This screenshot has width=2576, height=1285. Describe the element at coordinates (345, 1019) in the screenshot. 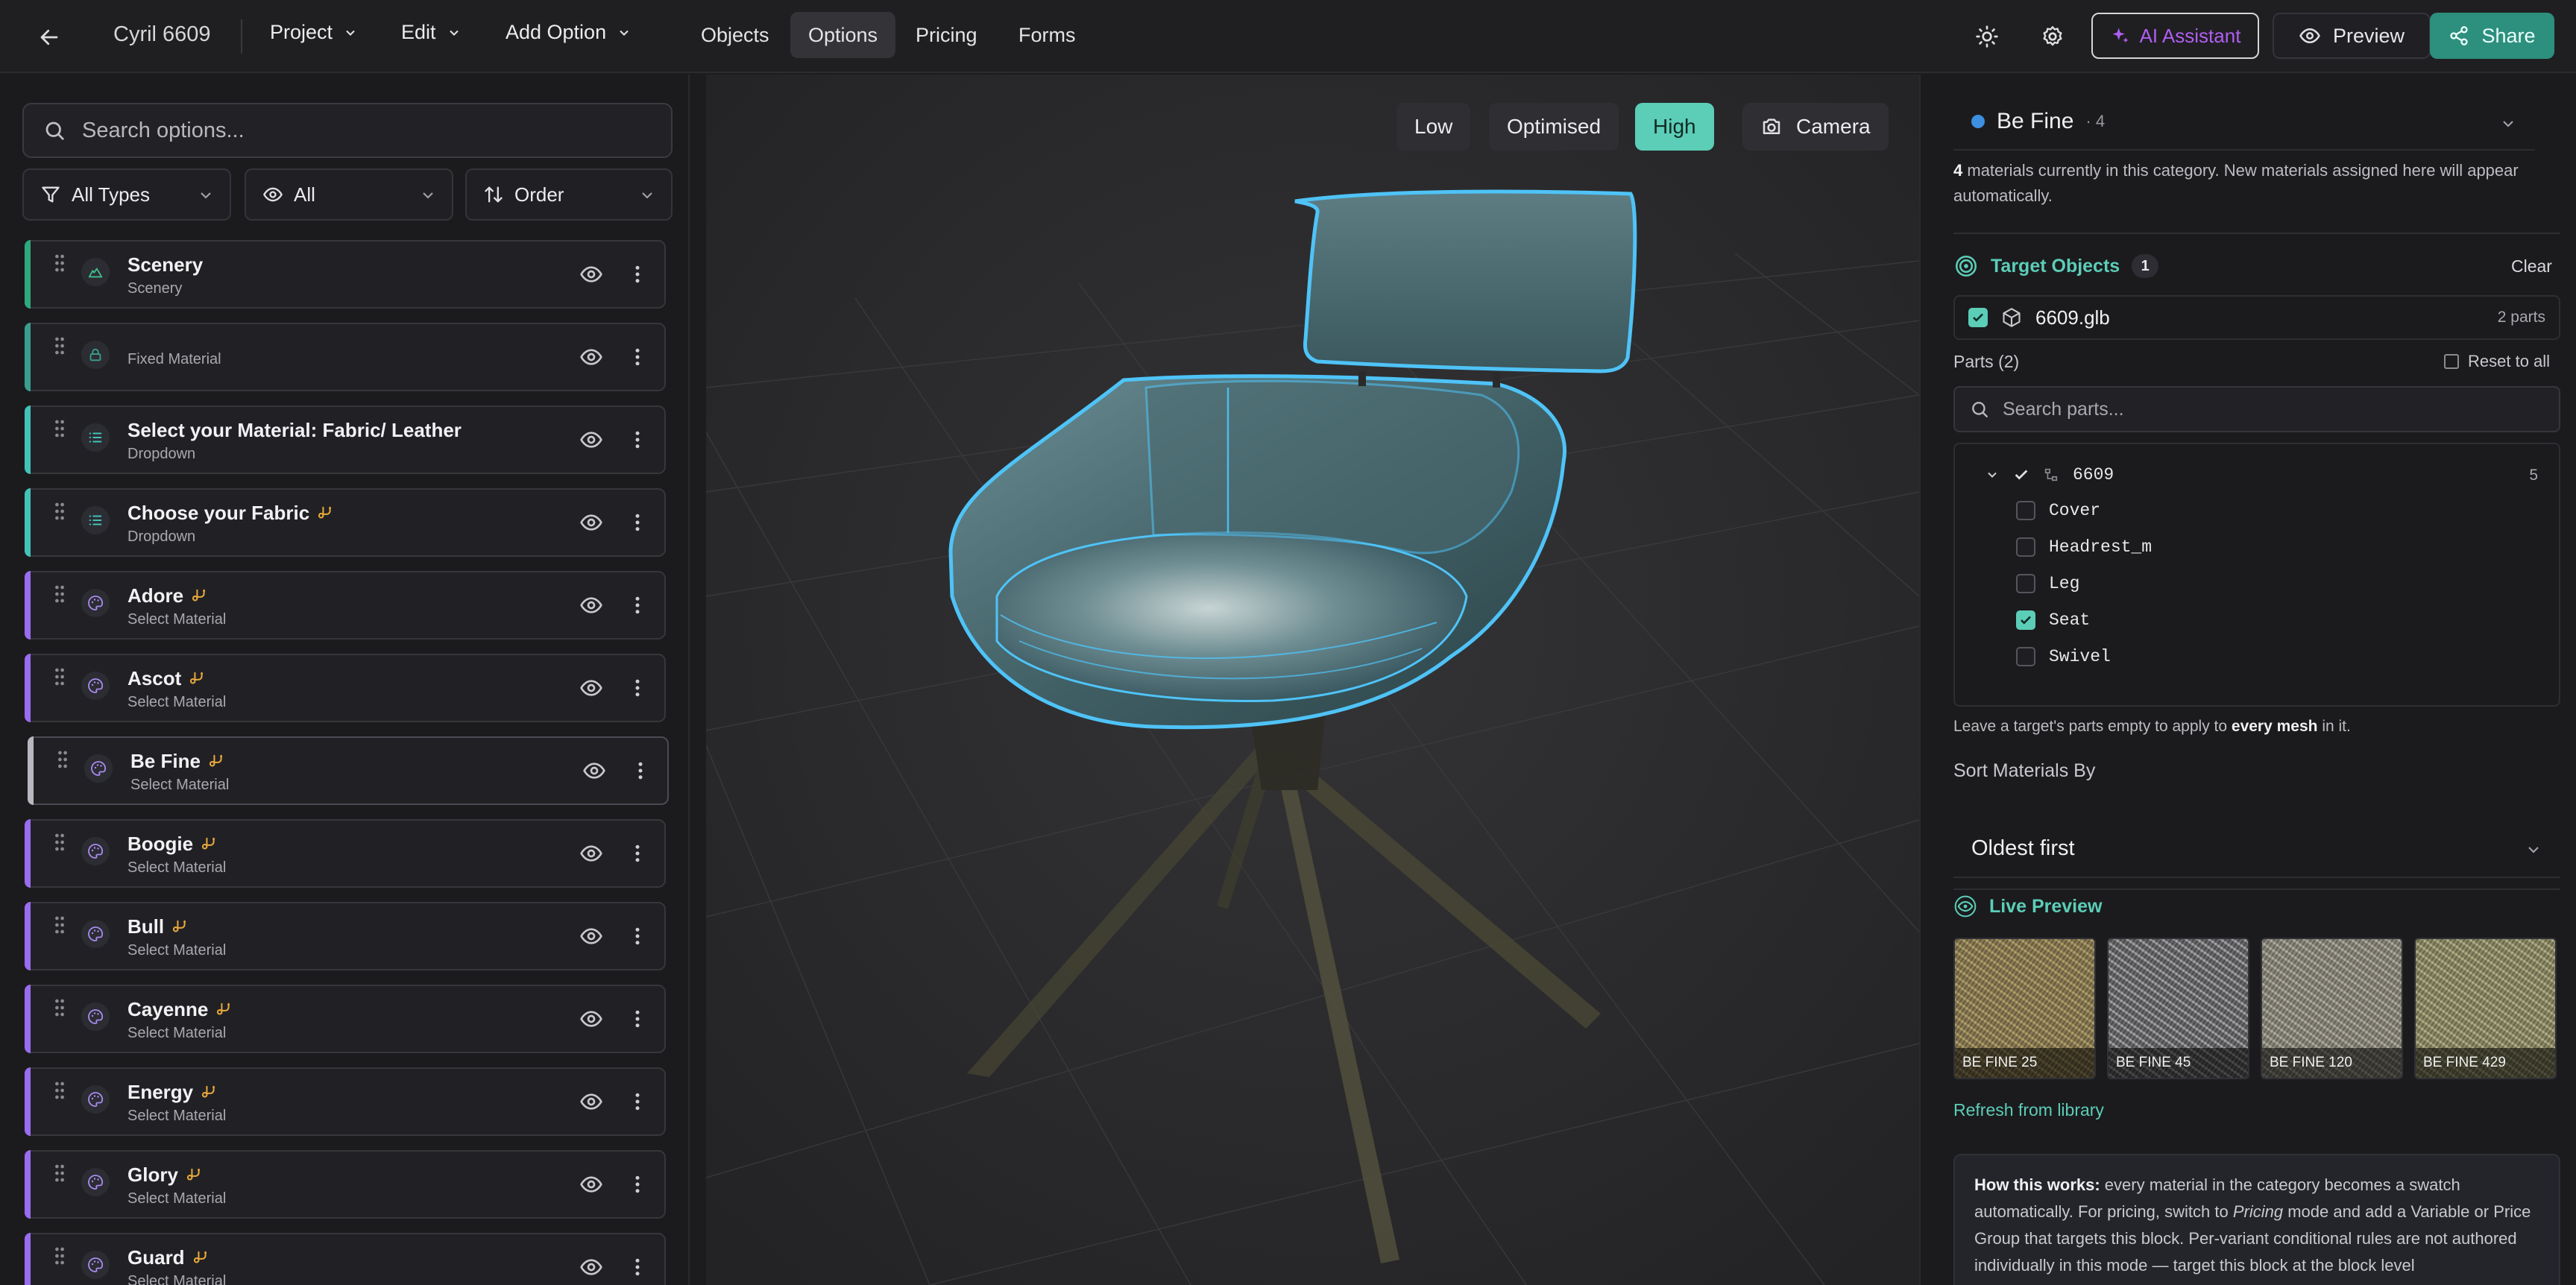

I see `option-item: Cayenne Select Material` at that location.